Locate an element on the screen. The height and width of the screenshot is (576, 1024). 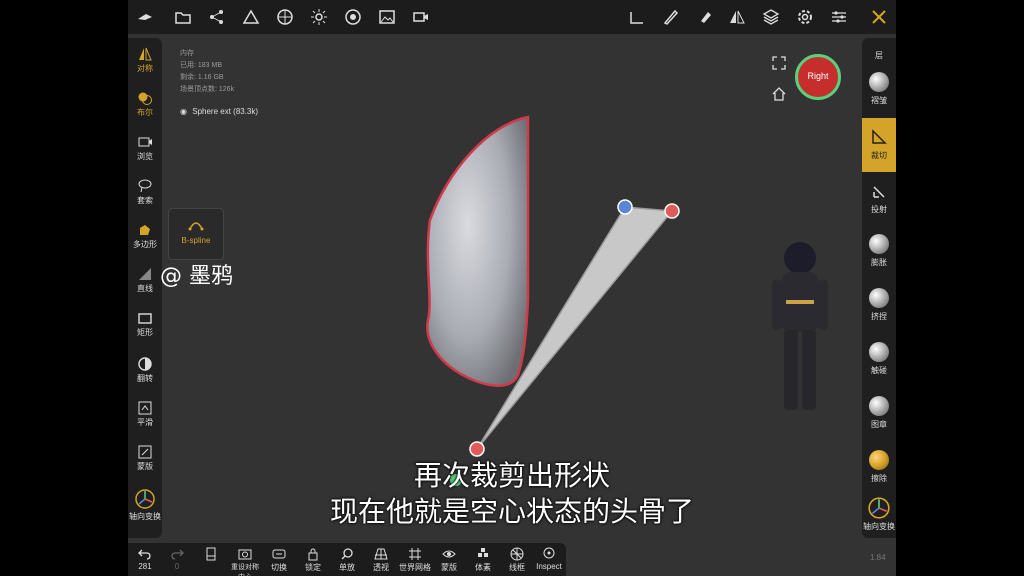
right-bottom-value: 1.84 is located at coordinates (878, 557).